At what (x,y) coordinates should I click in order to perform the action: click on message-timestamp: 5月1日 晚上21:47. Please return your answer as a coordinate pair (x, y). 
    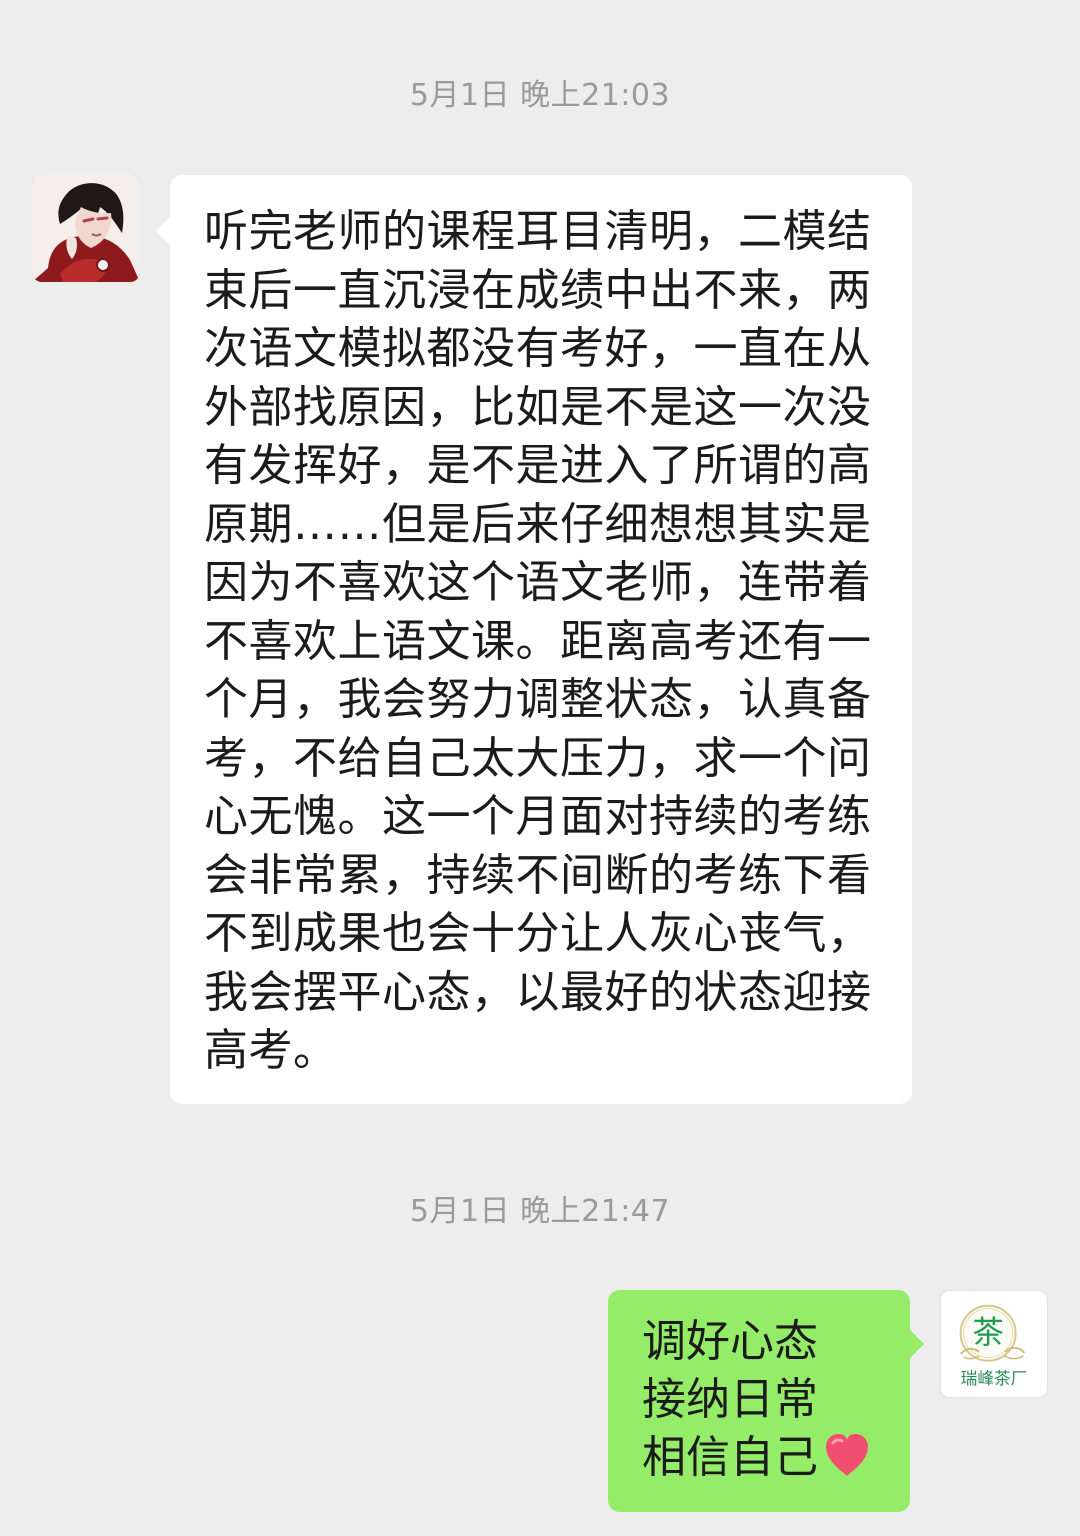
    Looking at the image, I should click on (540, 1211).